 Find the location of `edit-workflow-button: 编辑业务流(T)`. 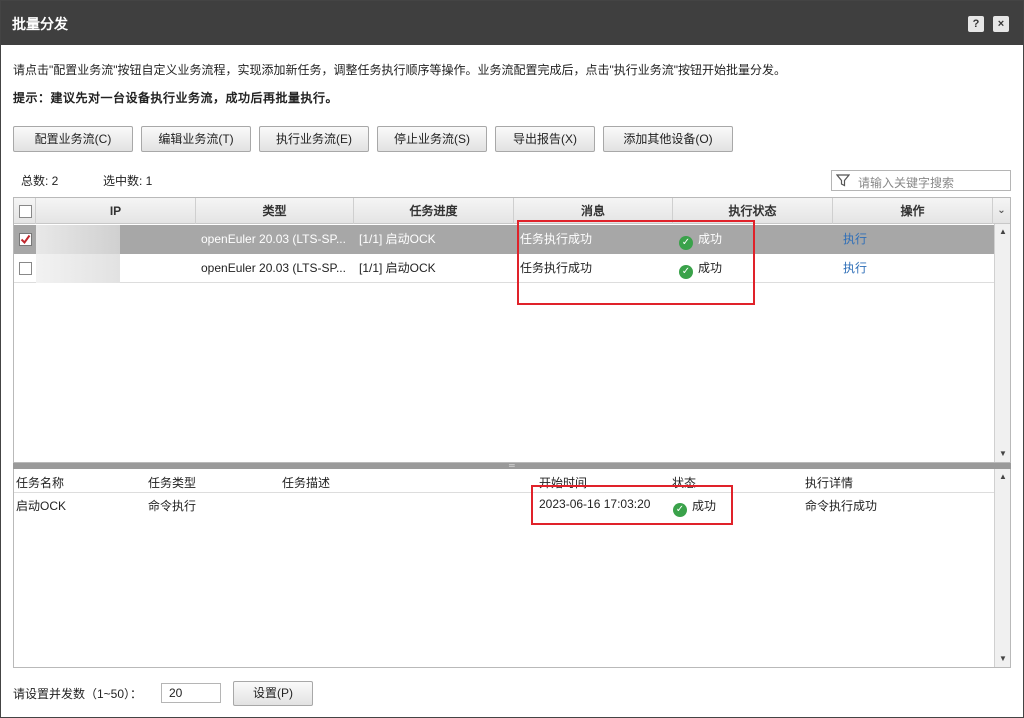

edit-workflow-button: 编辑业务流(T) is located at coordinates (196, 139).